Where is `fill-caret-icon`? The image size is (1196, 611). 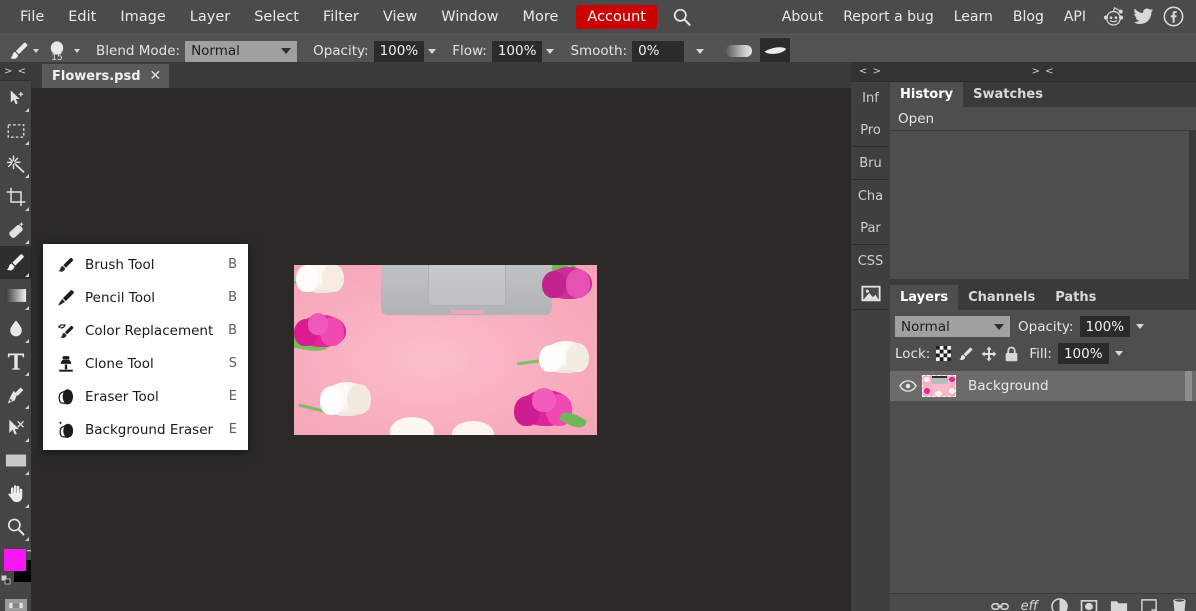 fill-caret-icon is located at coordinates (1118, 353).